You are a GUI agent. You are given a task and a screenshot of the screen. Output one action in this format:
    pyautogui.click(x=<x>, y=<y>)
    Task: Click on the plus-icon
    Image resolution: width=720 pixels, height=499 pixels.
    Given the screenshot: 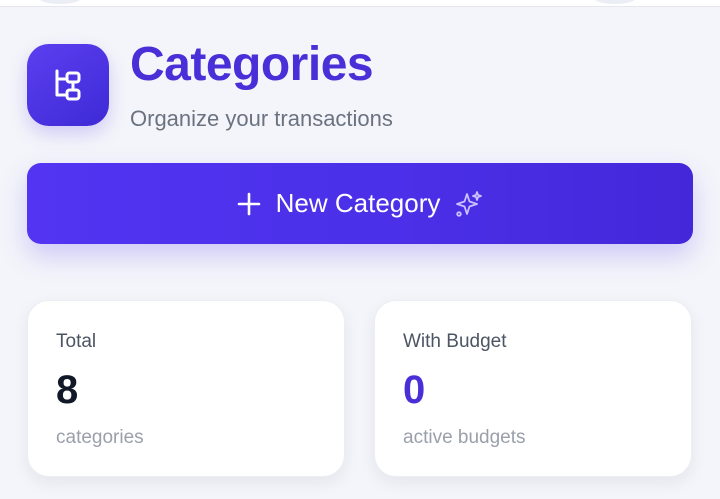 What is the action you would take?
    pyautogui.click(x=248, y=203)
    